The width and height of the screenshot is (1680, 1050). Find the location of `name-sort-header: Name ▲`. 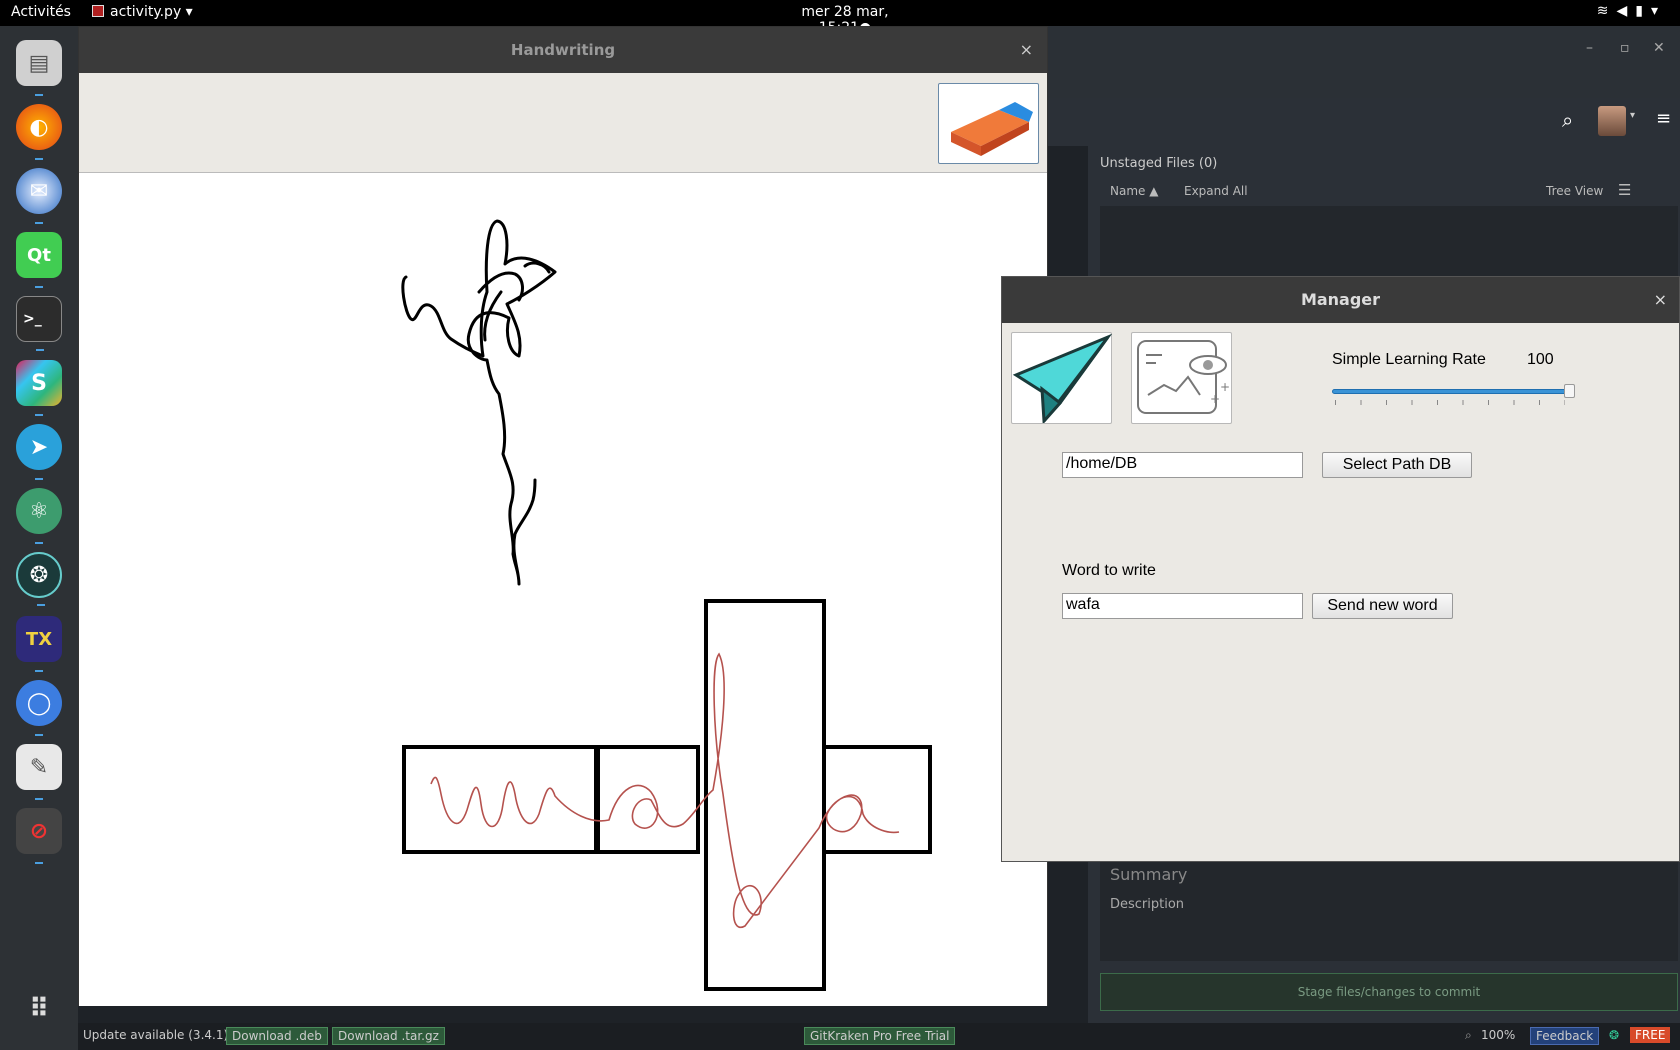

name-sort-header: Name ▲ is located at coordinates (1134, 191).